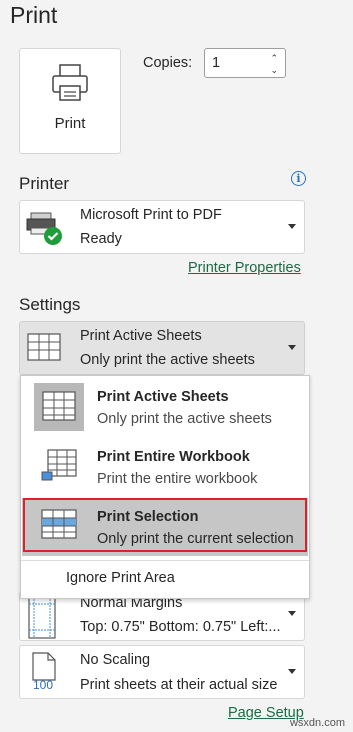 The image size is (353, 732). Describe the element at coordinates (245, 63) in the screenshot. I see `copies-spinner: 1 ⌃ ⌄` at that location.